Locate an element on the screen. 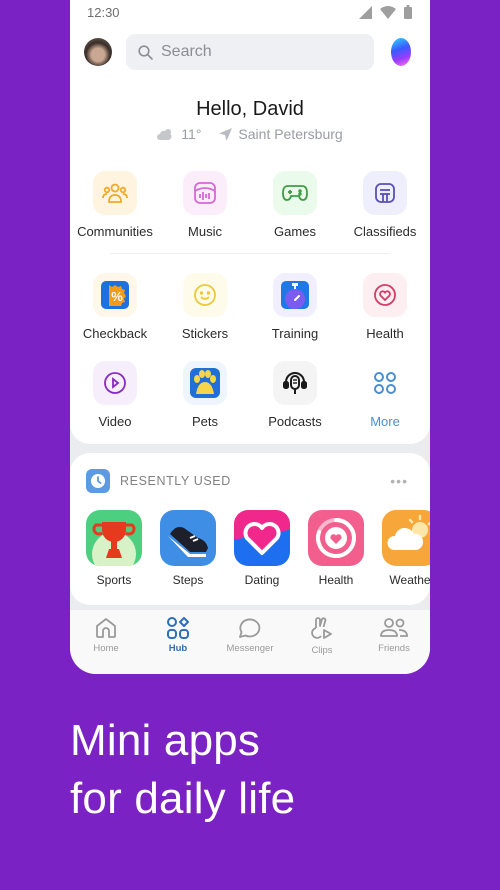  status-bar: 12:30 is located at coordinates (250, 13).